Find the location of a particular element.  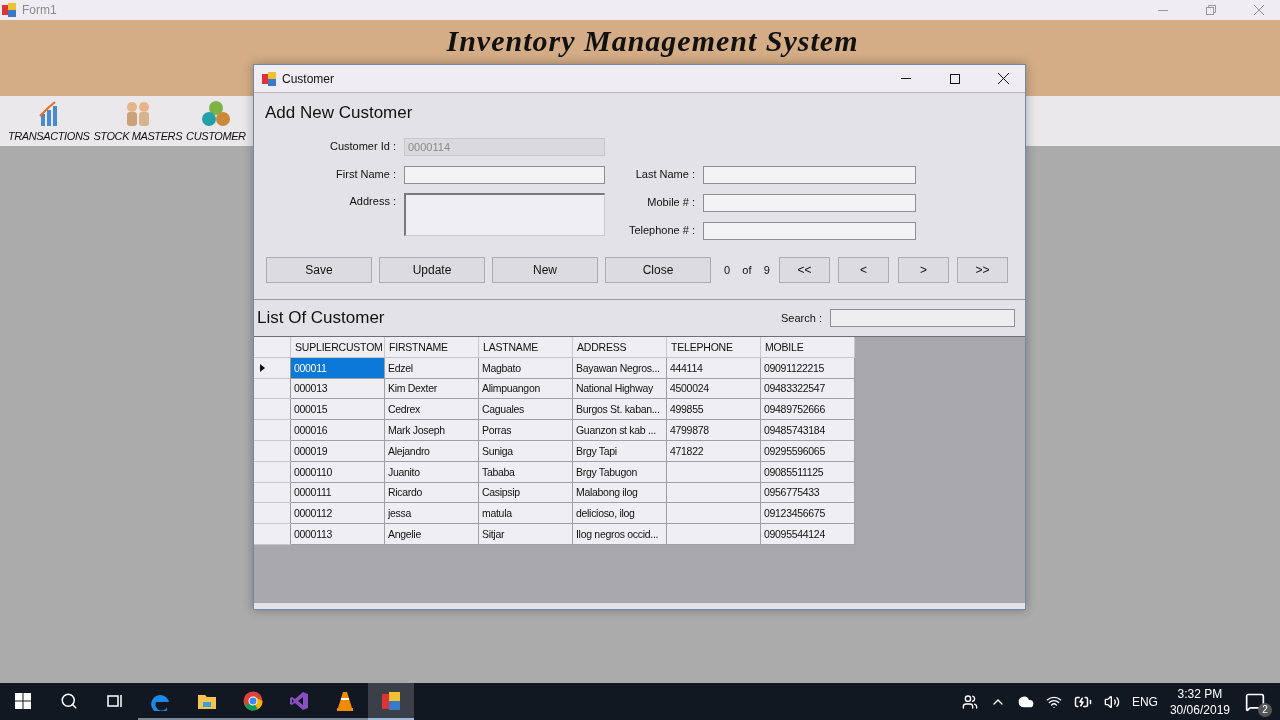

toolbar-button: CUSTOMER is located at coordinates (216, 121).